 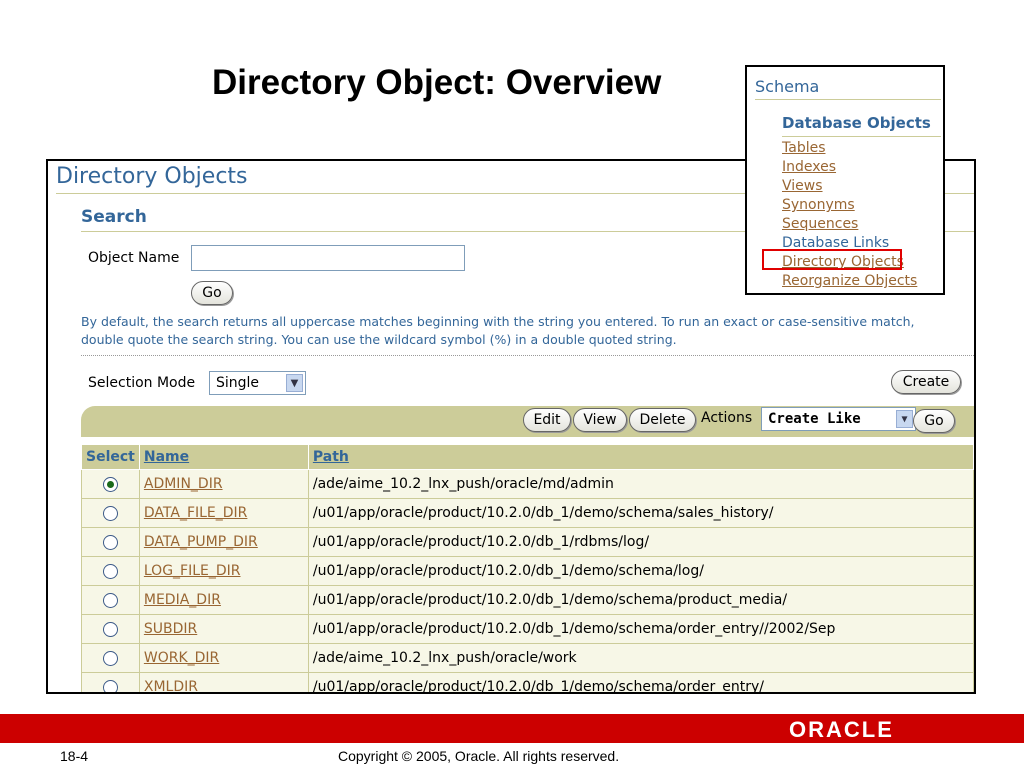 I want to click on path-sort-link: Path, so click(x=331, y=457).